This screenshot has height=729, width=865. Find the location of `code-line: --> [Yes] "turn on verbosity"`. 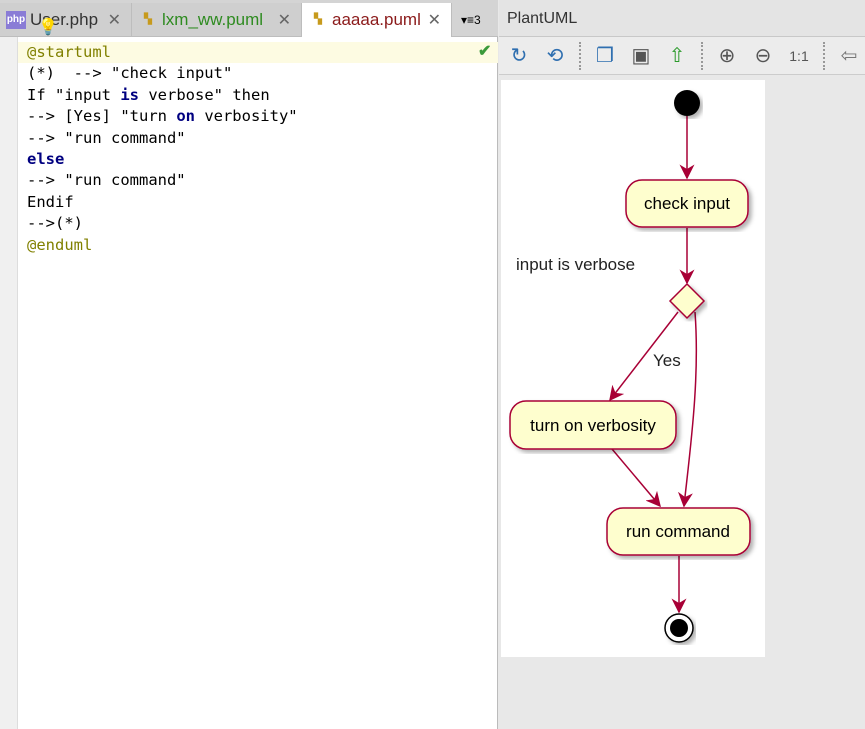

code-line: --> [Yes] "turn on verbosity" is located at coordinates (162, 116).